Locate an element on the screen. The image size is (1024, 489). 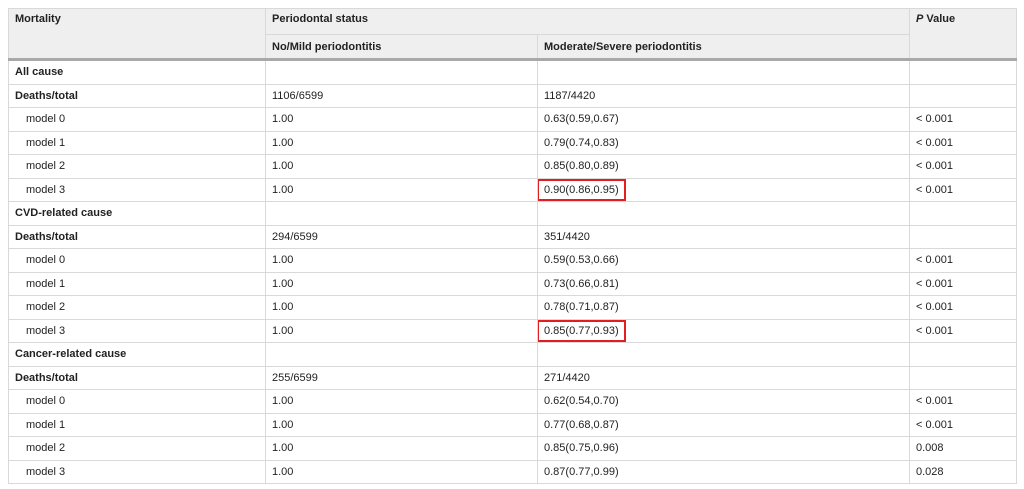
model-mod-sev-value: 0.85(0.75,0.96) is located at coordinates (723, 448).